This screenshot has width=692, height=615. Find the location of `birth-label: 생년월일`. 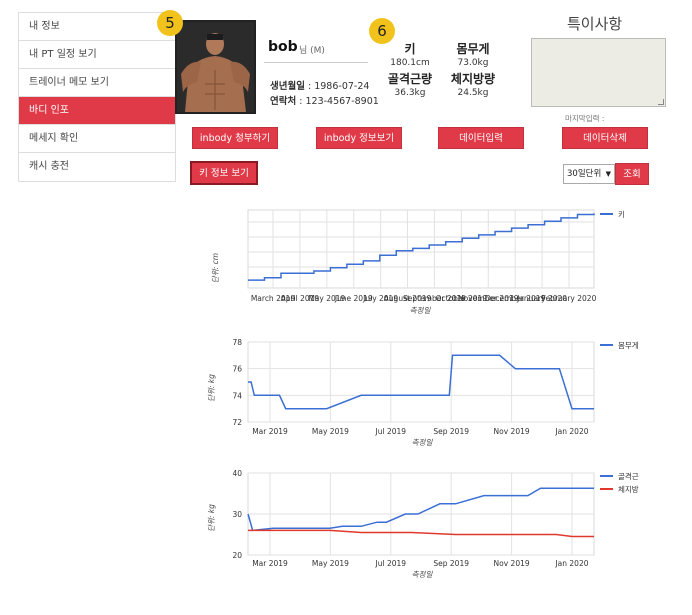

birth-label: 생년월일 is located at coordinates (287, 86).